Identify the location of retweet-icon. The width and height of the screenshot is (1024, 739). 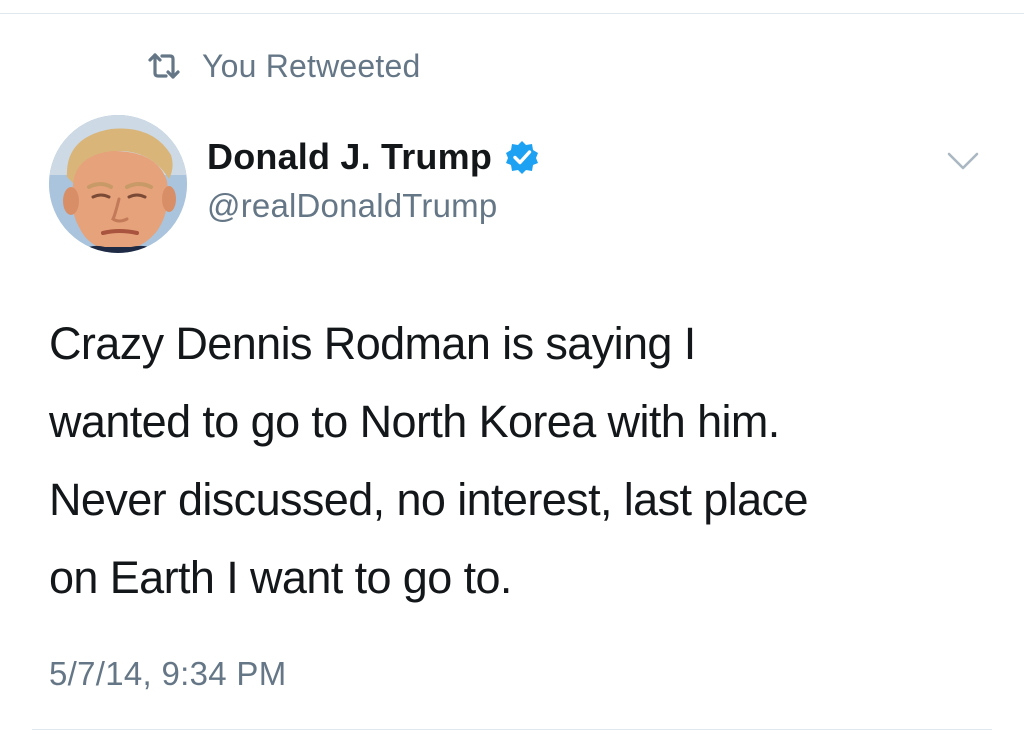
(164, 66).